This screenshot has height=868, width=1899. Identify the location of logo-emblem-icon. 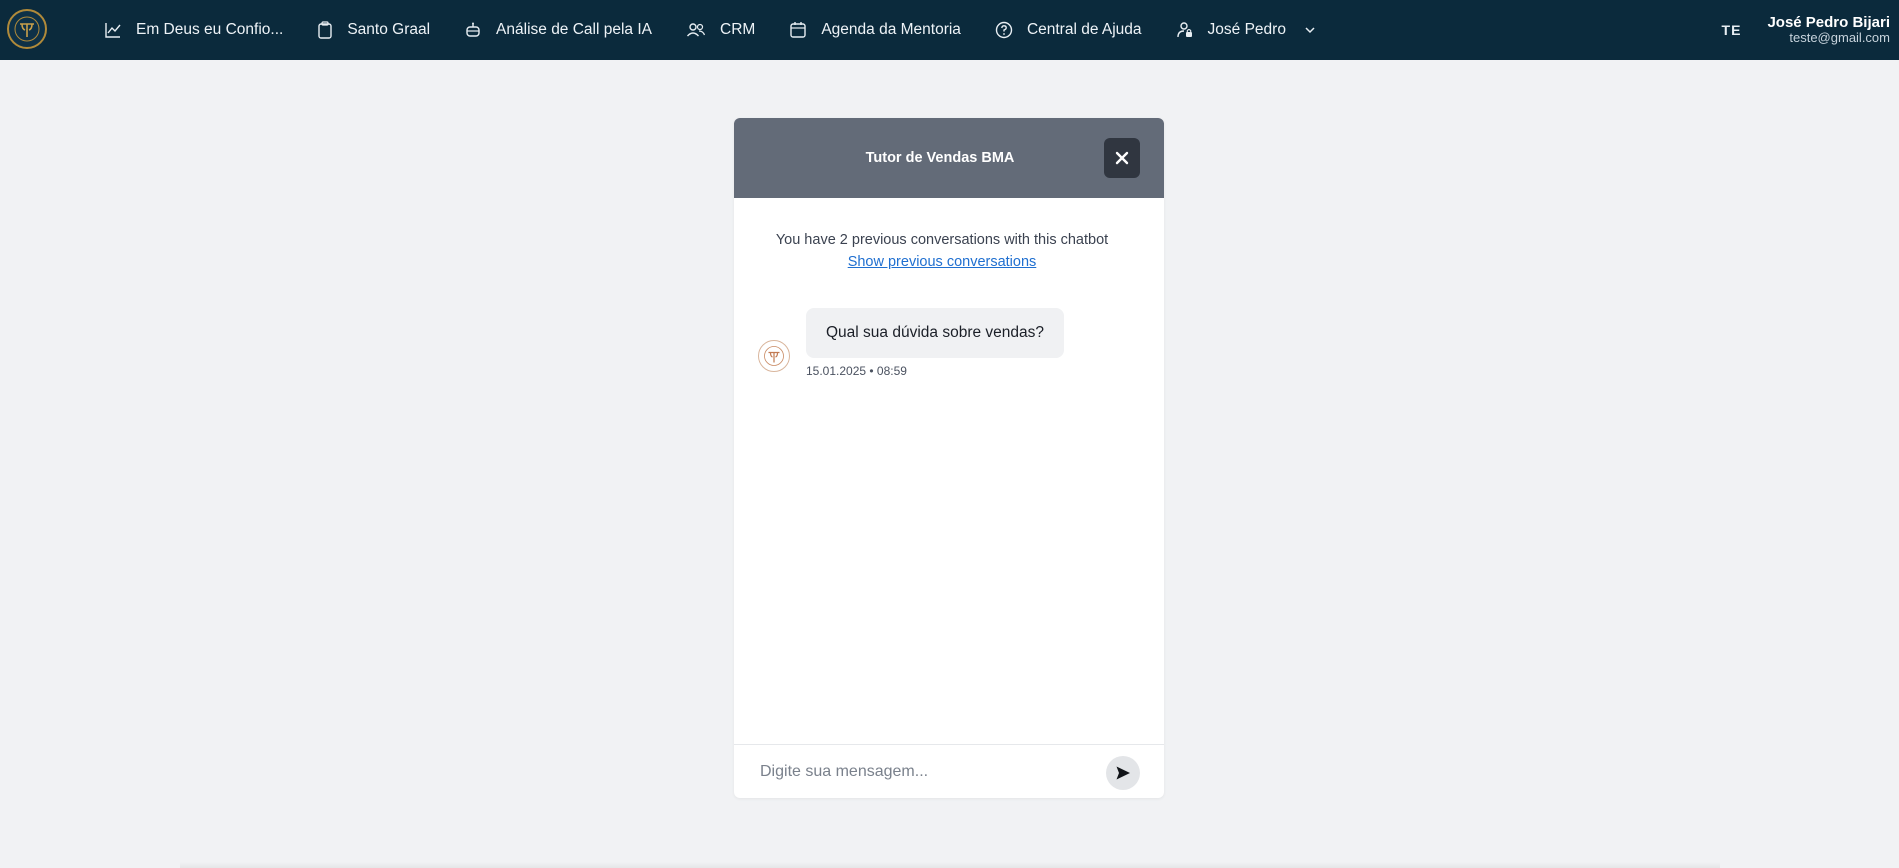
(27, 29).